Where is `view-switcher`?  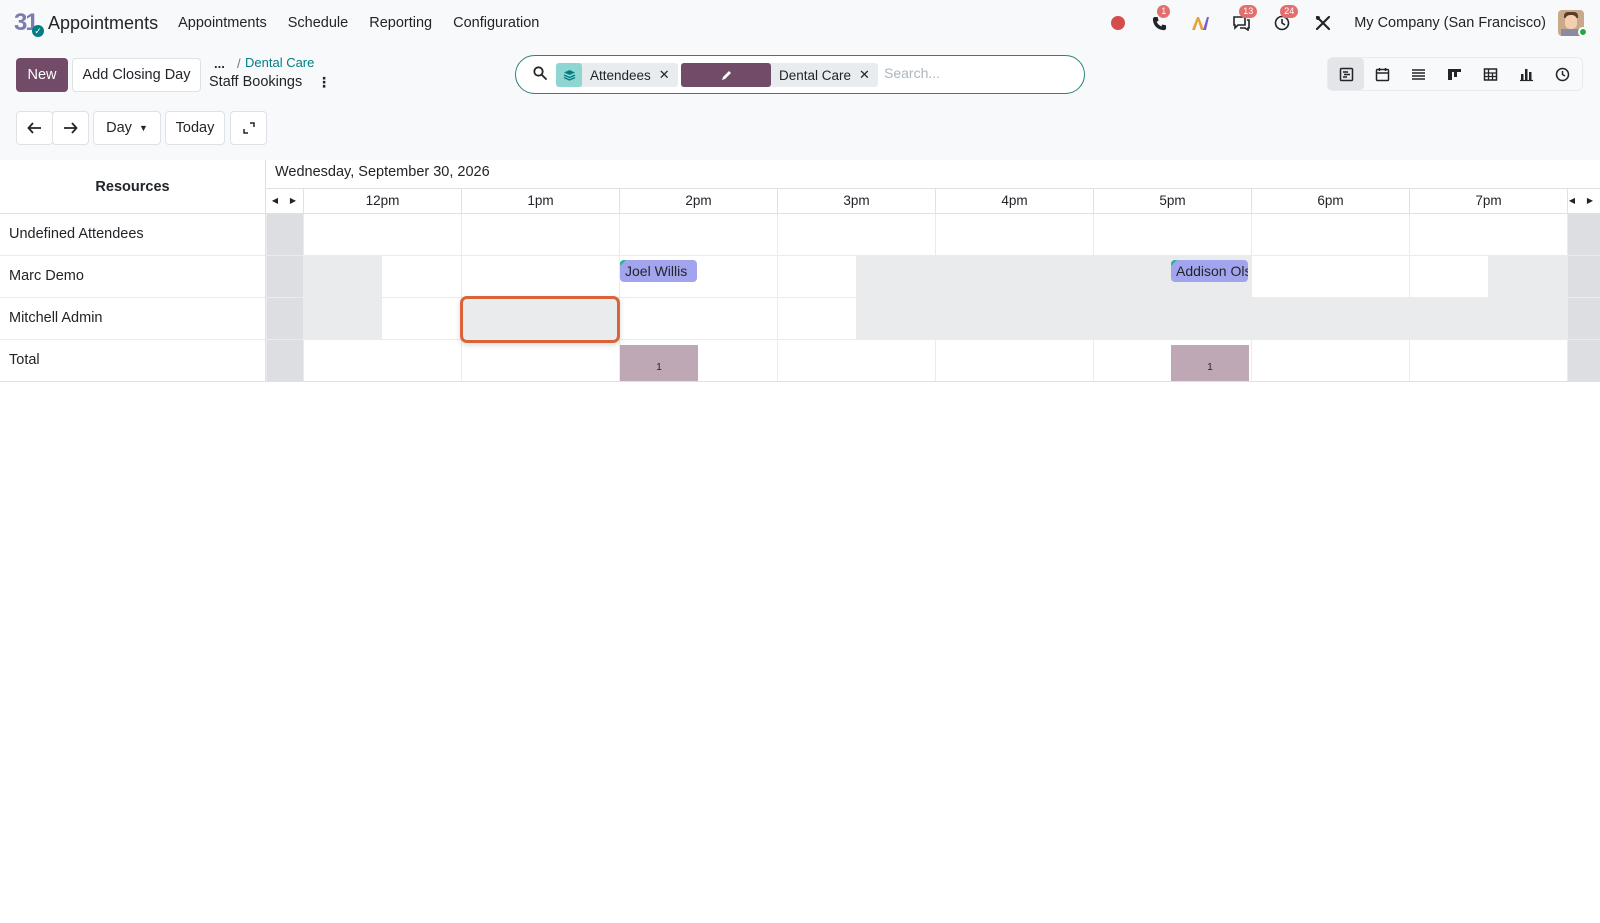
view-switcher is located at coordinates (1455, 74).